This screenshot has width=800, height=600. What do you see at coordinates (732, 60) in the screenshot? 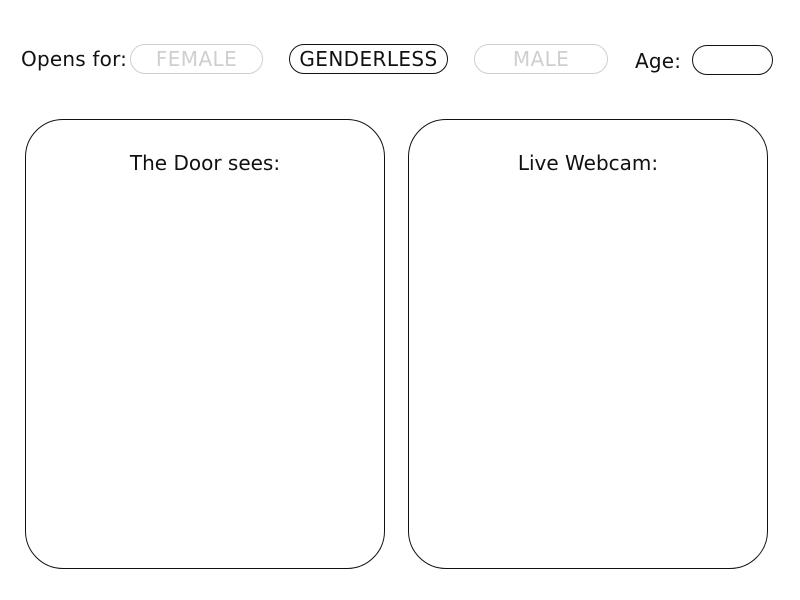
I see `age-input` at bounding box center [732, 60].